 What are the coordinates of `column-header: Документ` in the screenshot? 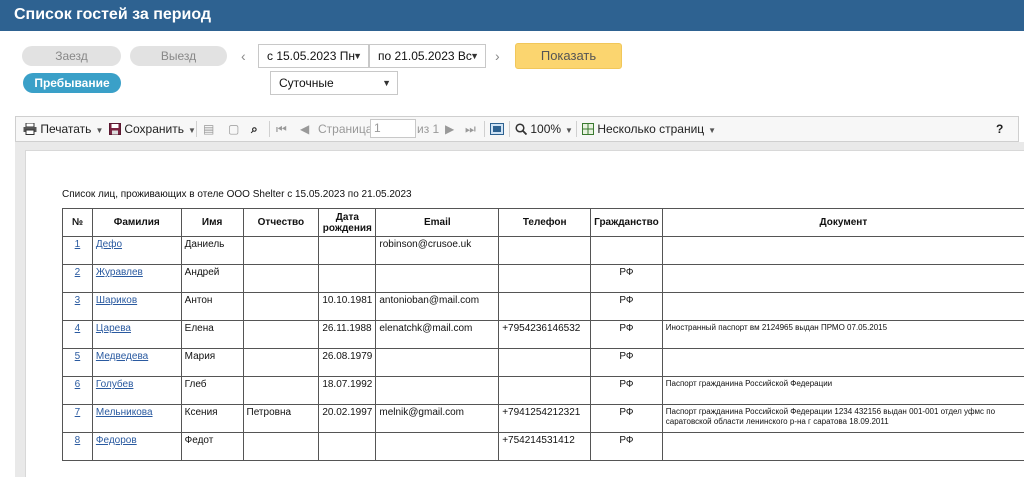 It's located at (842, 222).